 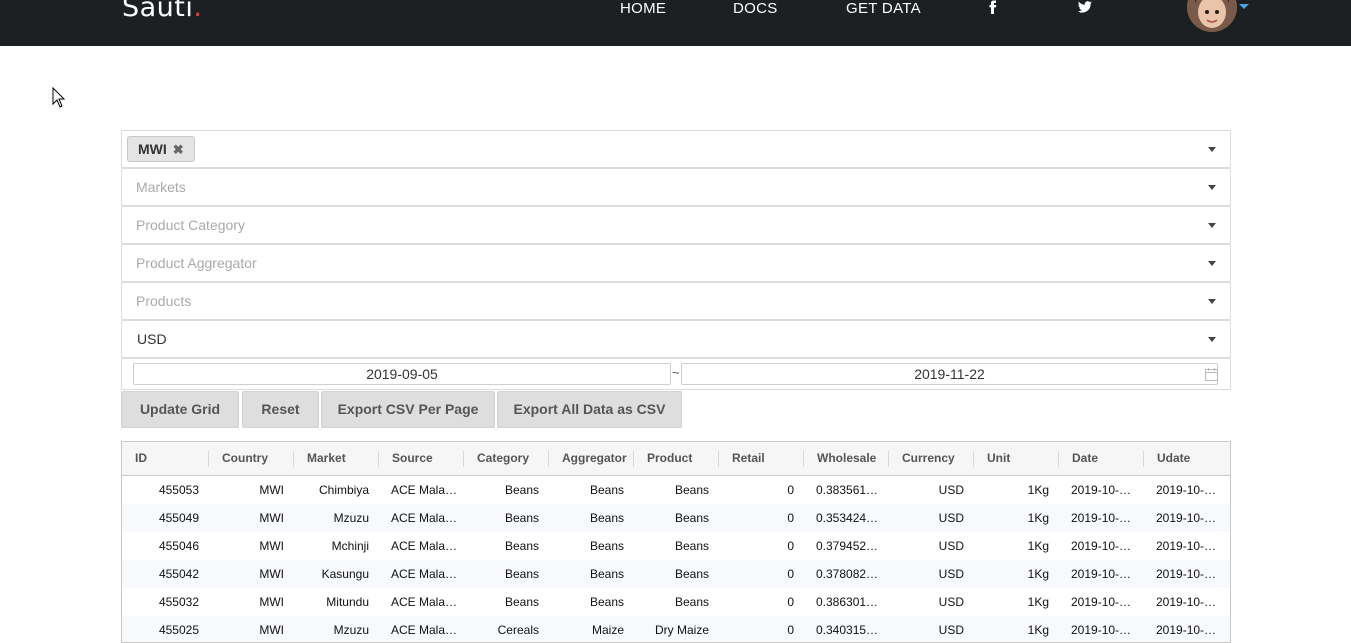 I want to click on reset-button: Reset, so click(x=280, y=409).